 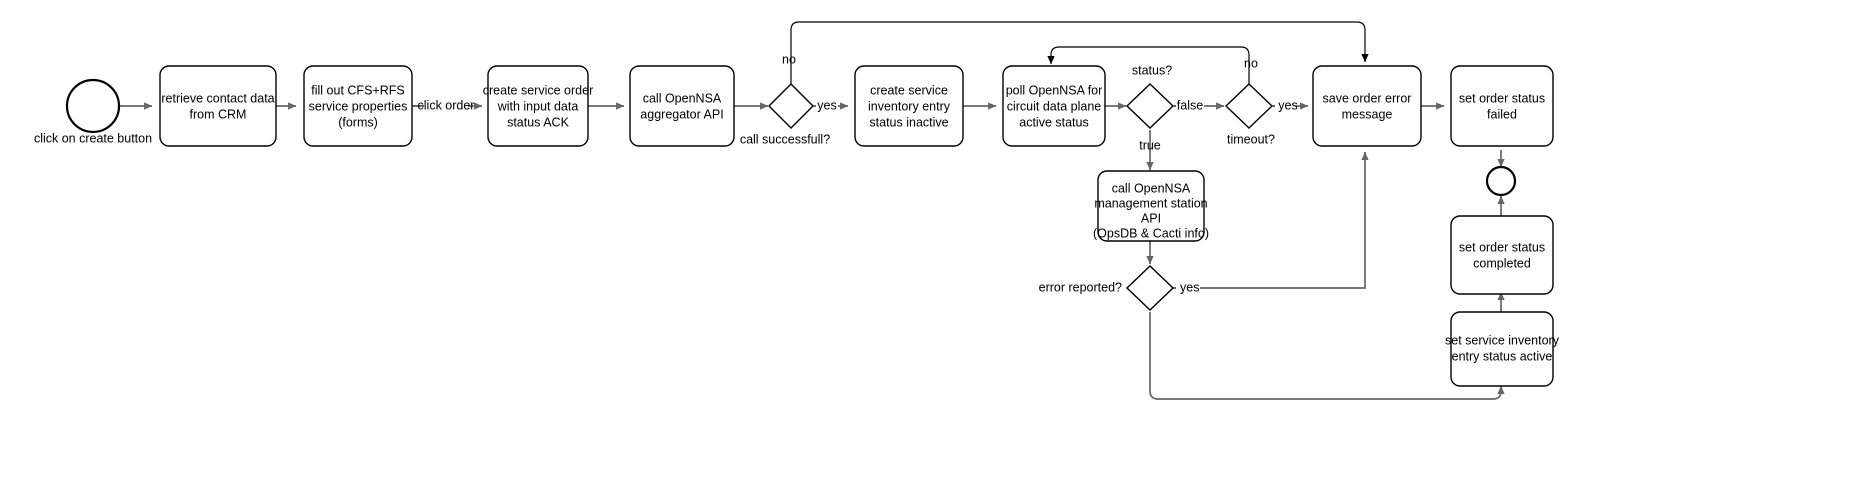 I want to click on node-gateway-call-successful: call successfull? no yes, so click(x=788, y=99).